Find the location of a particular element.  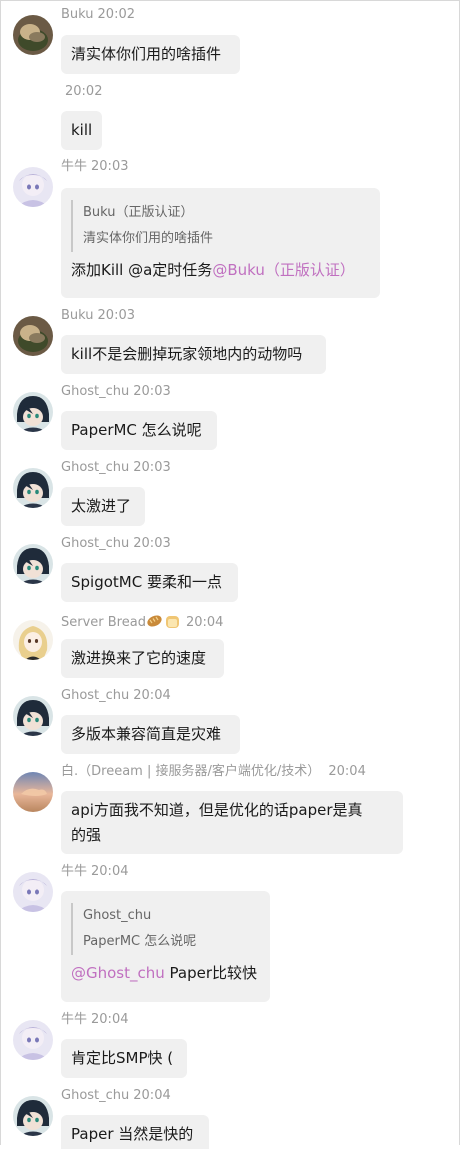

message-text: kill is located at coordinates (82, 130).